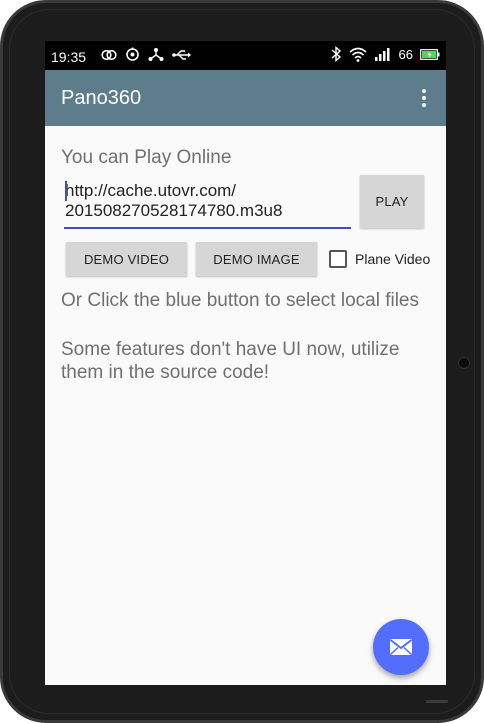 The height and width of the screenshot is (723, 484). Describe the element at coordinates (392, 201) in the screenshot. I see `play-button: PLAY` at that location.